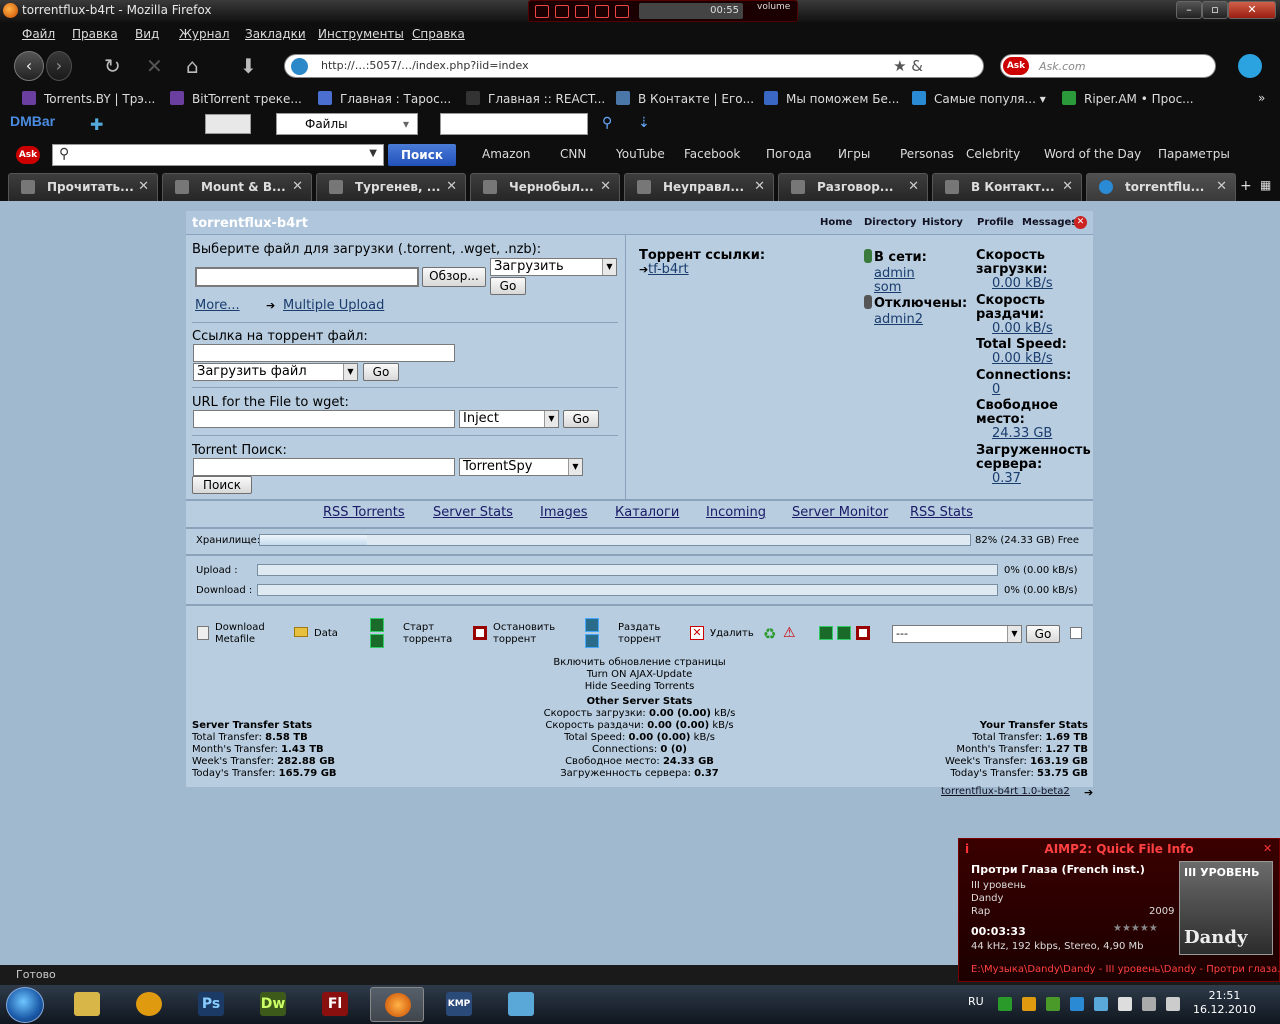 This screenshot has width=1280, height=1024. I want to click on browser-tab: Разговор... ✕, so click(853, 187).